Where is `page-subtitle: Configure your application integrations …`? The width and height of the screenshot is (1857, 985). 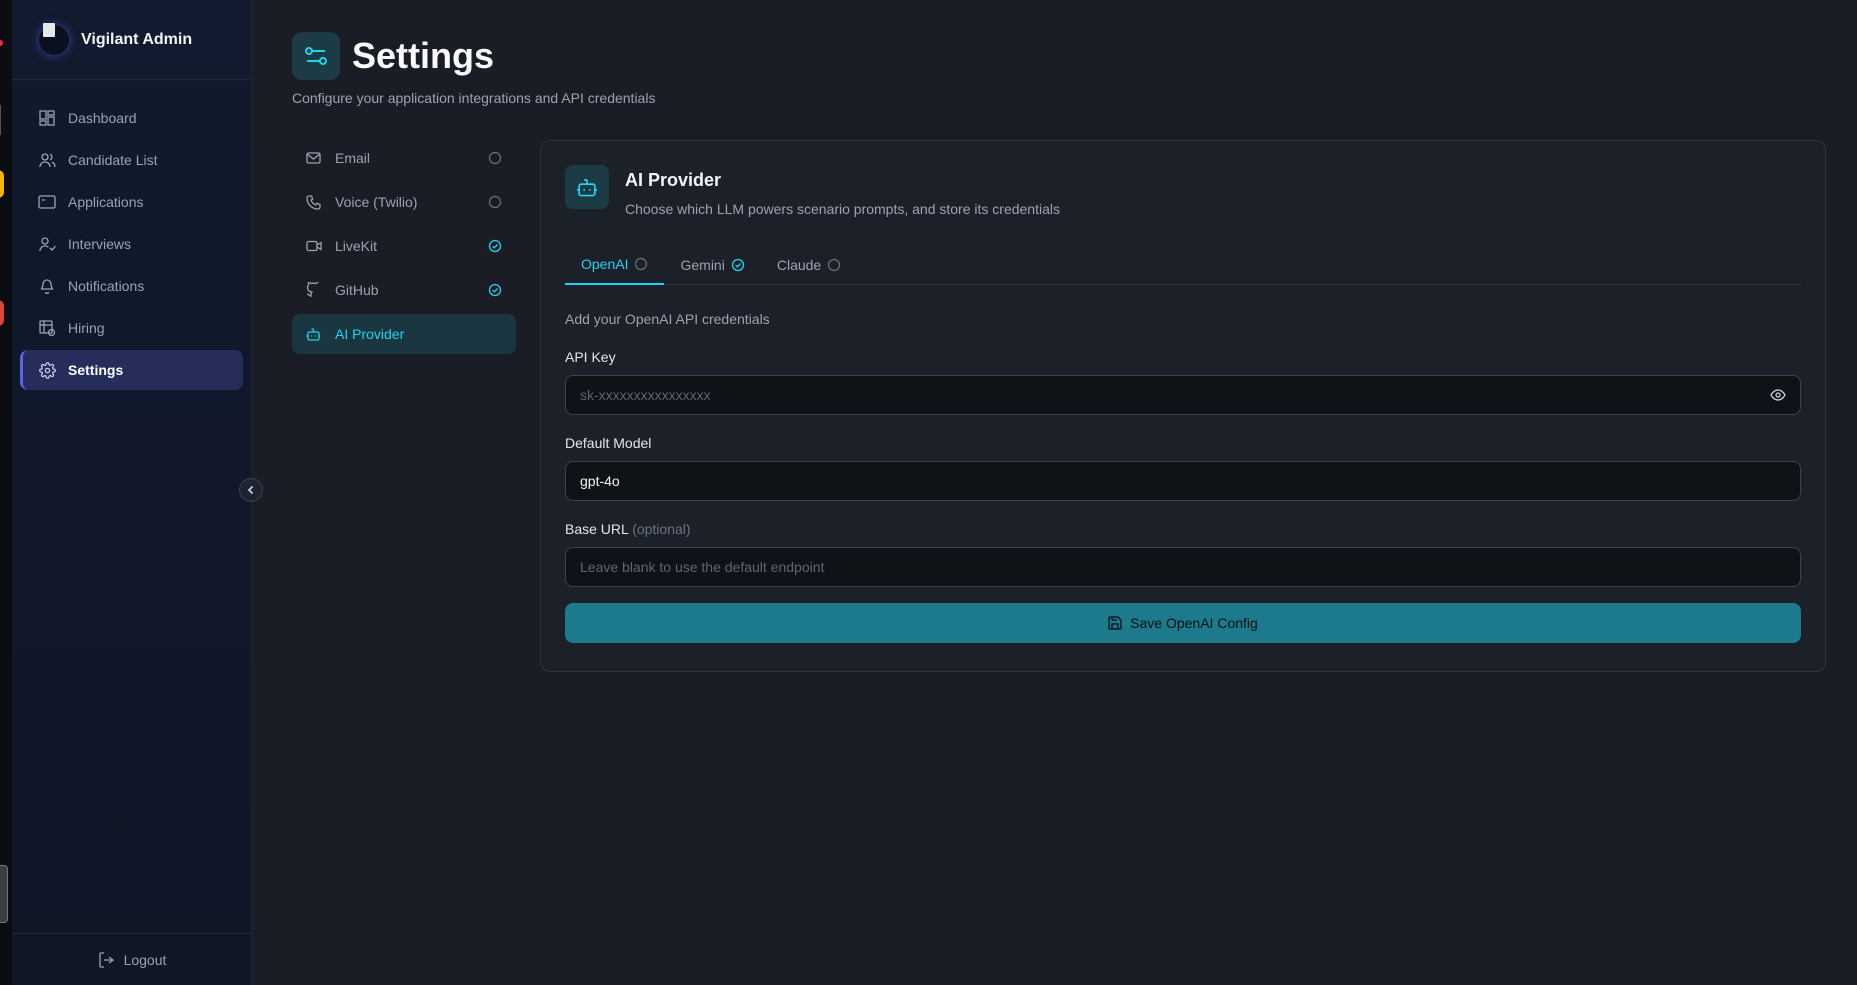
page-subtitle: Configure your application integrations … is located at coordinates (474, 98).